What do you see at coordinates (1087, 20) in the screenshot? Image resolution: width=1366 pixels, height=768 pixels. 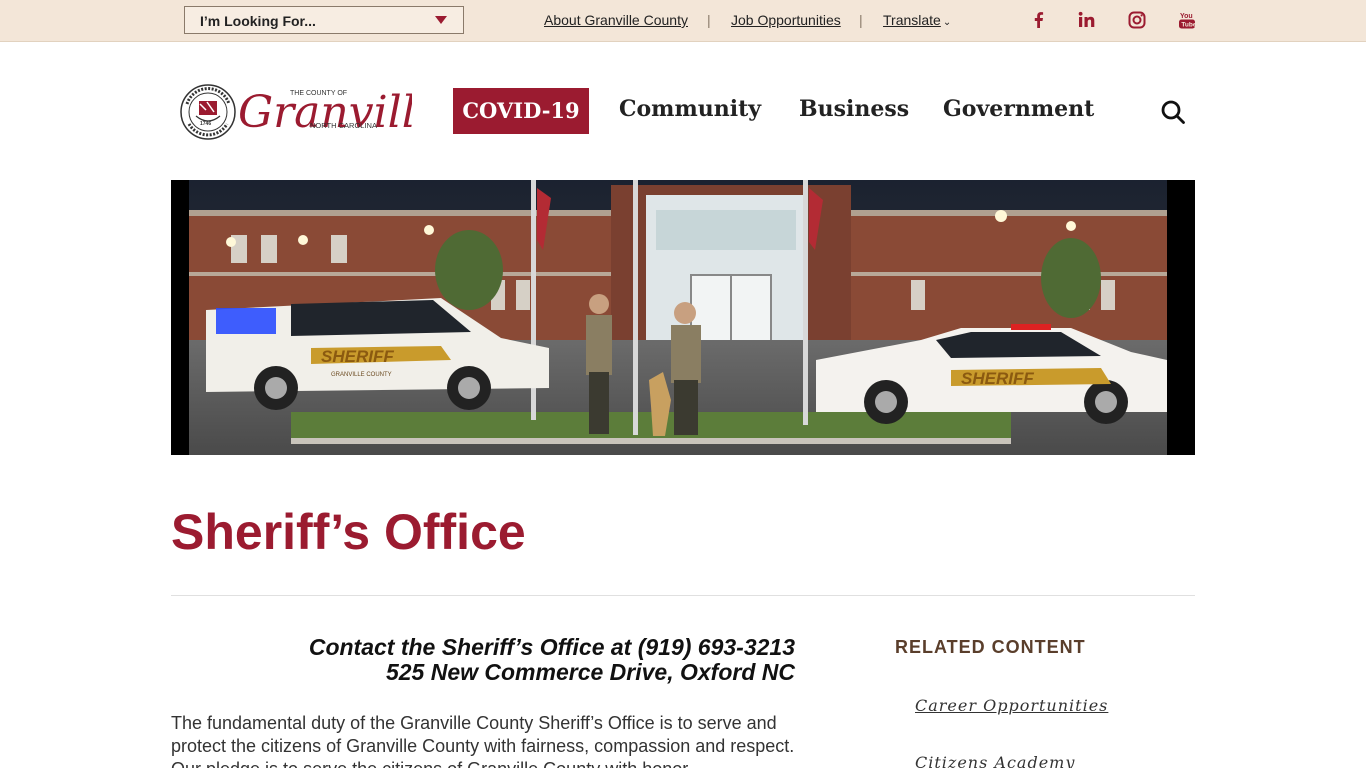 I see `linkedin-icon` at bounding box center [1087, 20].